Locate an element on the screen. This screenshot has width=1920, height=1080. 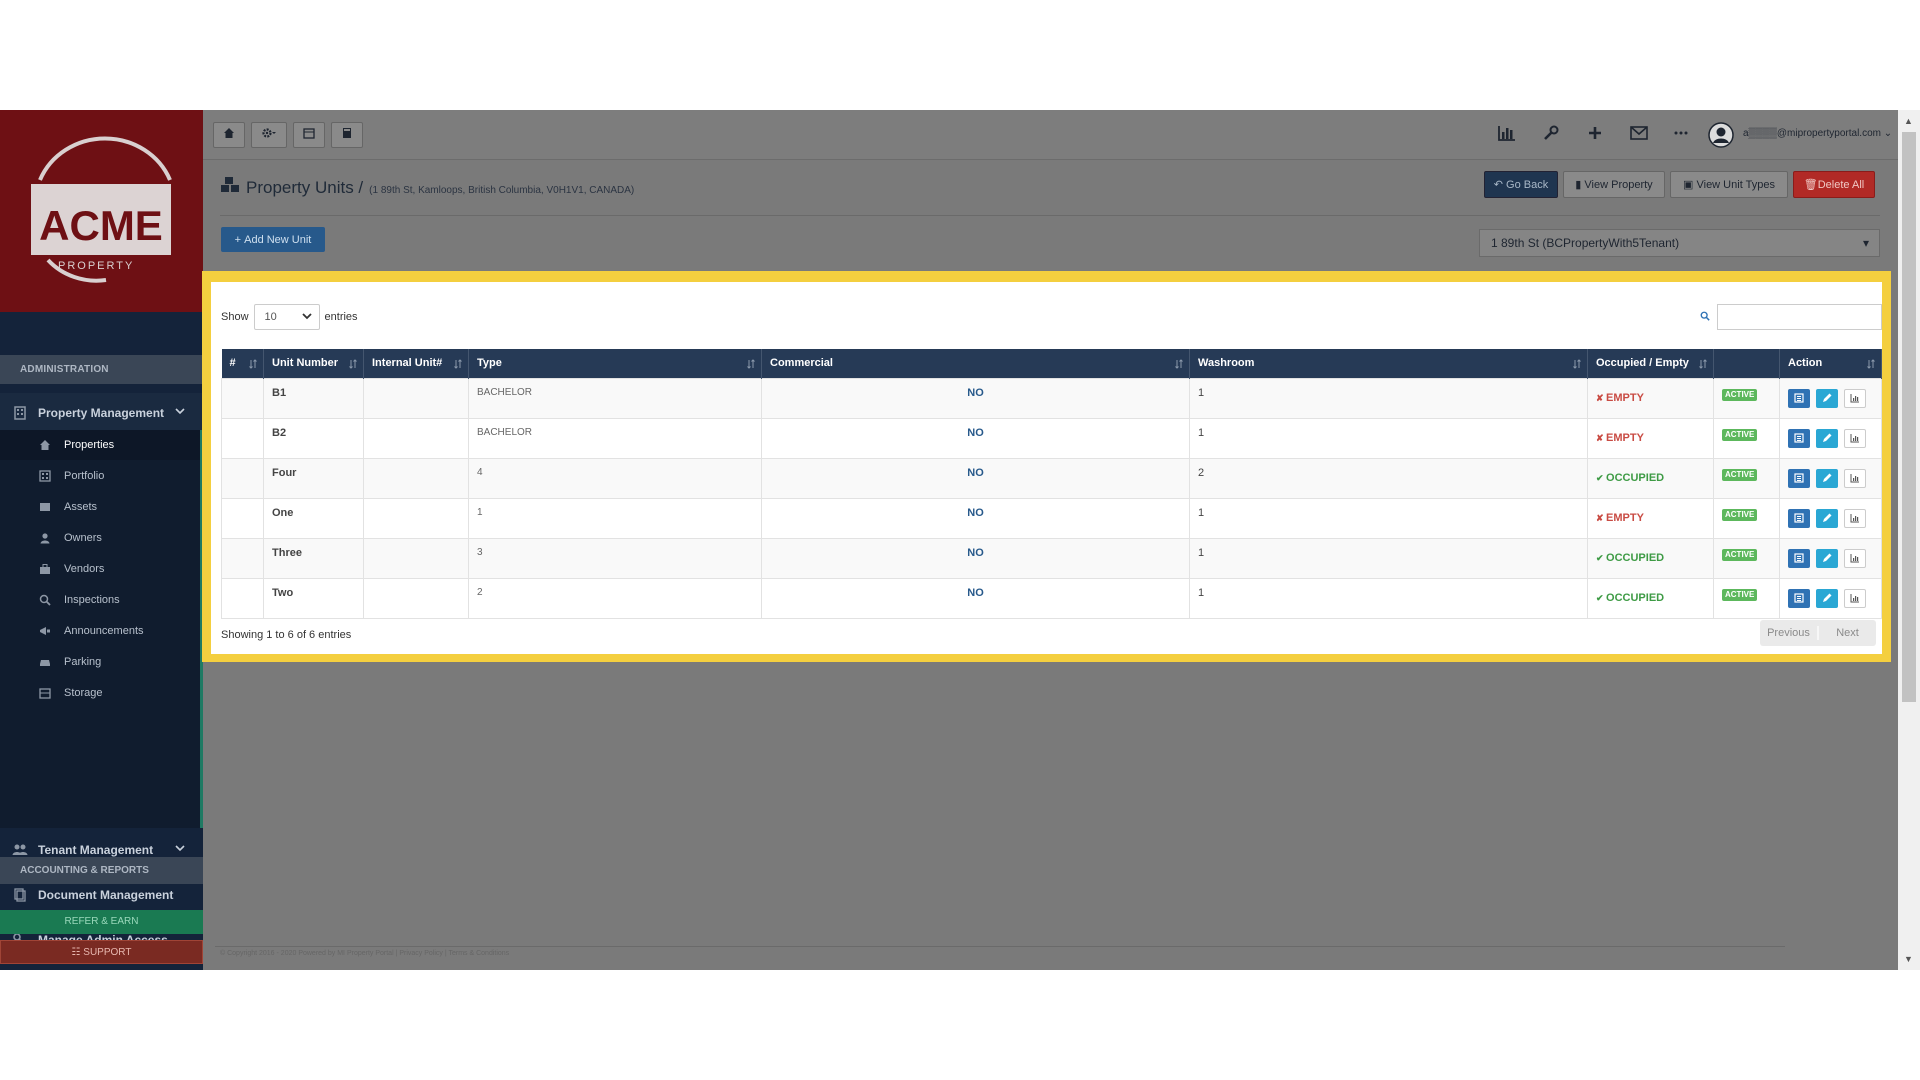
sidebar-item-portfolio: Portfolio is located at coordinates (100, 476).